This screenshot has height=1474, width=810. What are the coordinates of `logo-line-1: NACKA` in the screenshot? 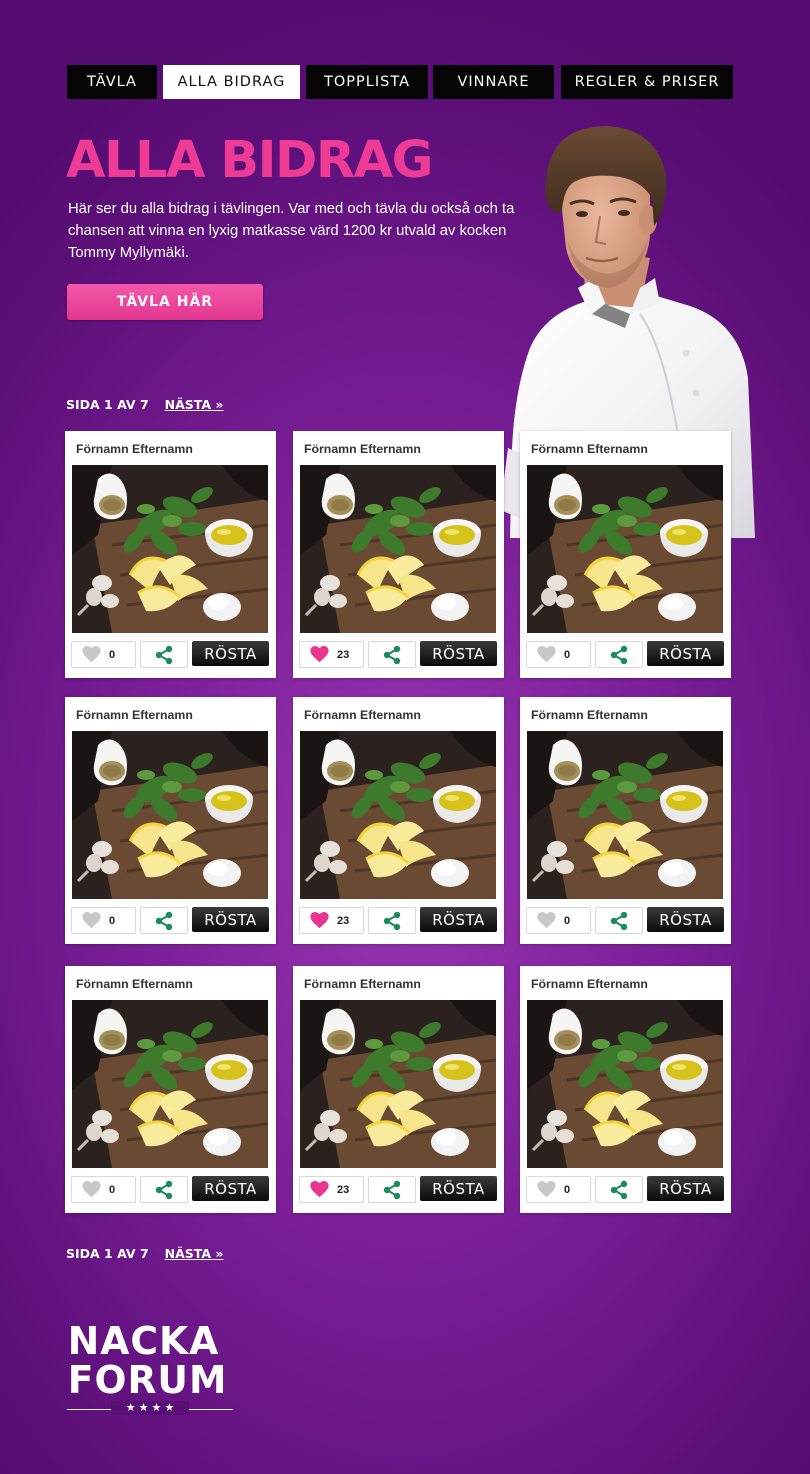 It's located at (143, 1341).